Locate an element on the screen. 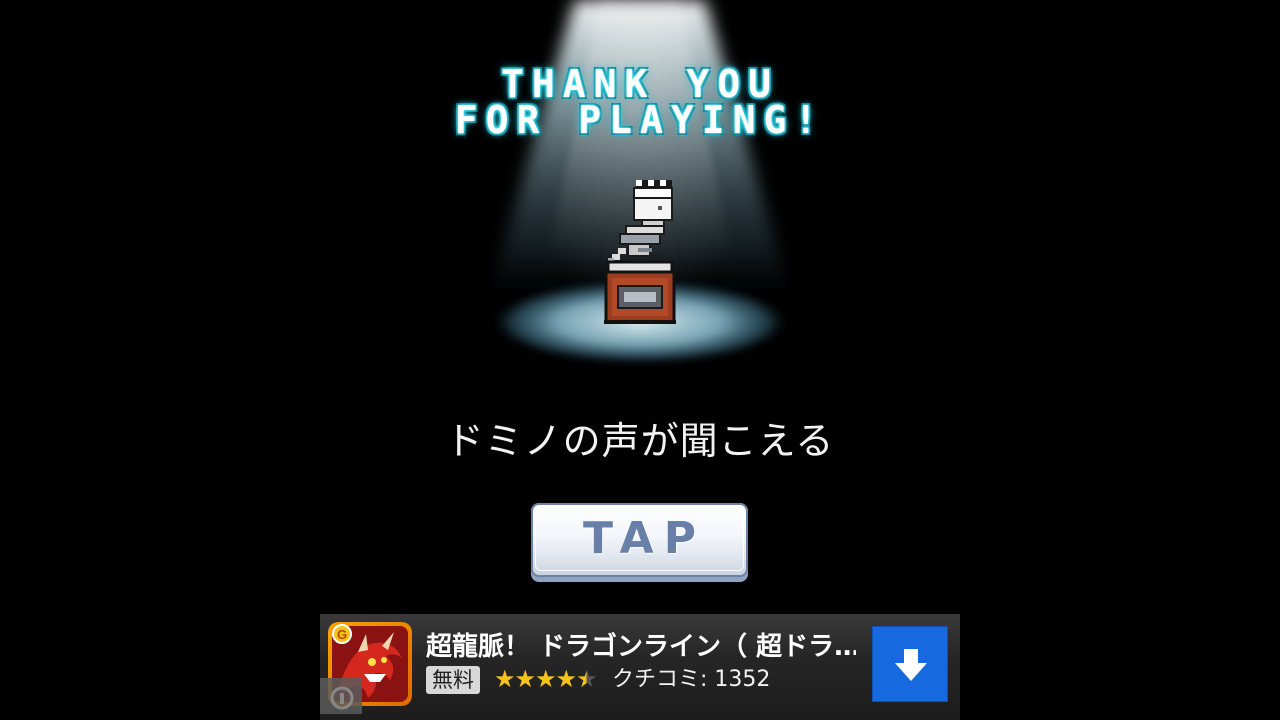  download-button is located at coordinates (910, 664).